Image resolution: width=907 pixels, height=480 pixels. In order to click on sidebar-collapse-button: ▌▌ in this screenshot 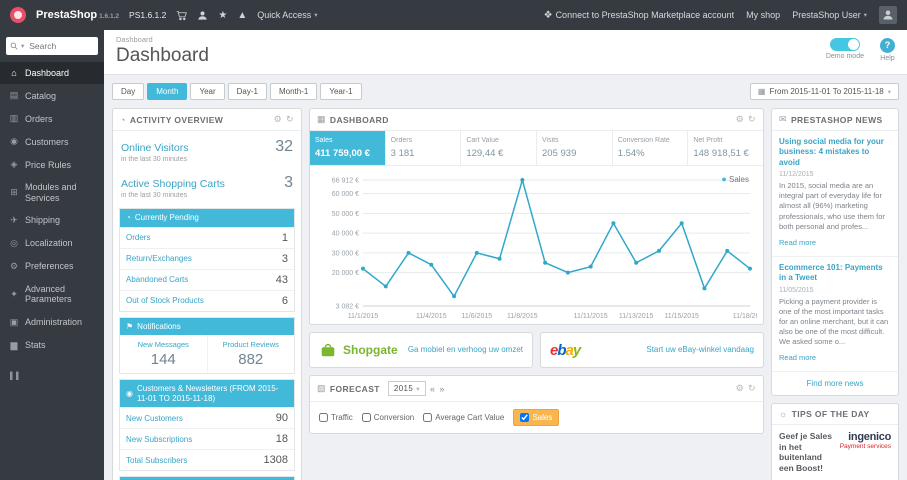, I will do `click(52, 376)`.